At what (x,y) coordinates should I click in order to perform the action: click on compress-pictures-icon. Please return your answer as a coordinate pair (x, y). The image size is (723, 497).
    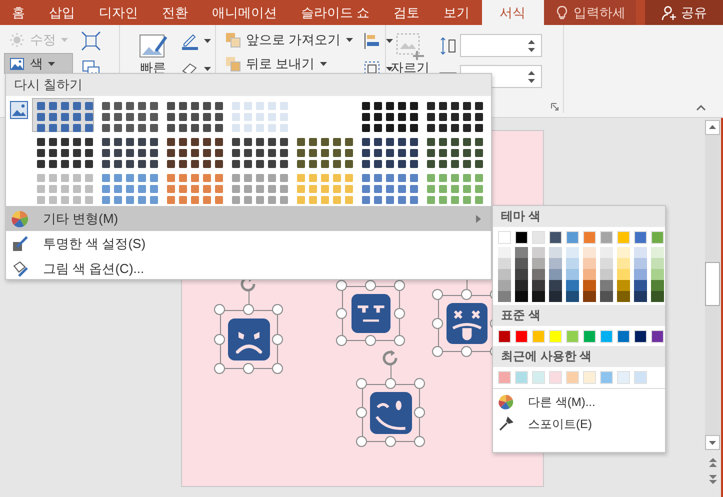
    Looking at the image, I should click on (91, 41).